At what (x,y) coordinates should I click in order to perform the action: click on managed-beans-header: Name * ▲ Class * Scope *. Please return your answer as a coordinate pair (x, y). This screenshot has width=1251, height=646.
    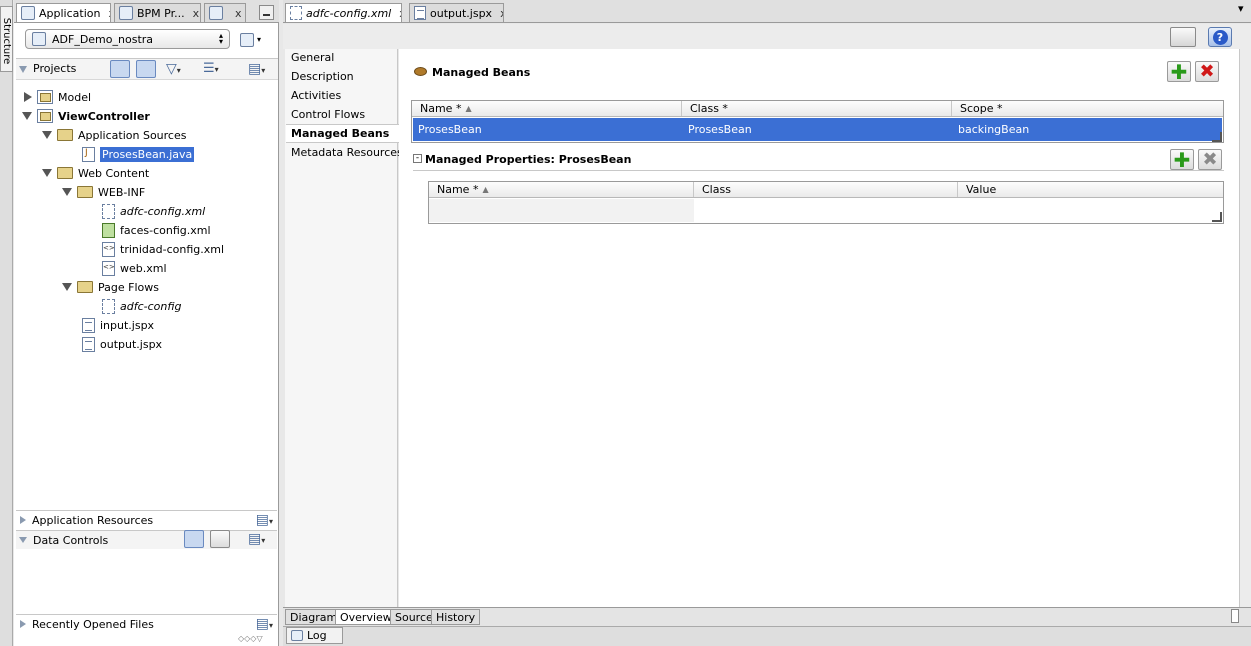
    Looking at the image, I should click on (817, 109).